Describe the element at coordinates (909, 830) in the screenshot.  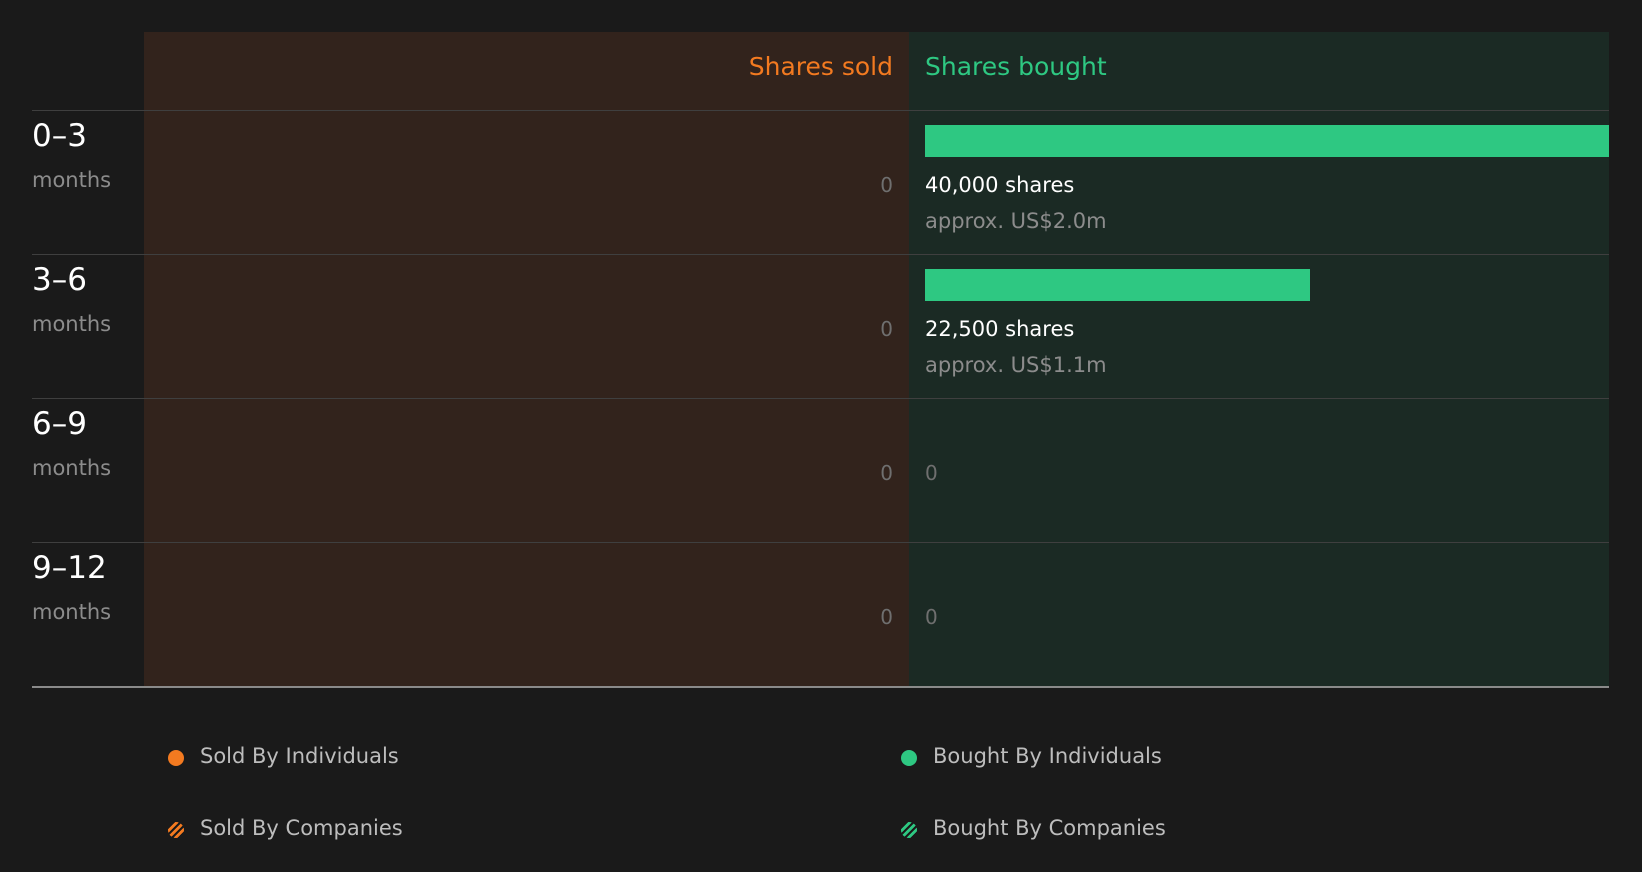
I see `green-hatched-dot-icon` at that location.